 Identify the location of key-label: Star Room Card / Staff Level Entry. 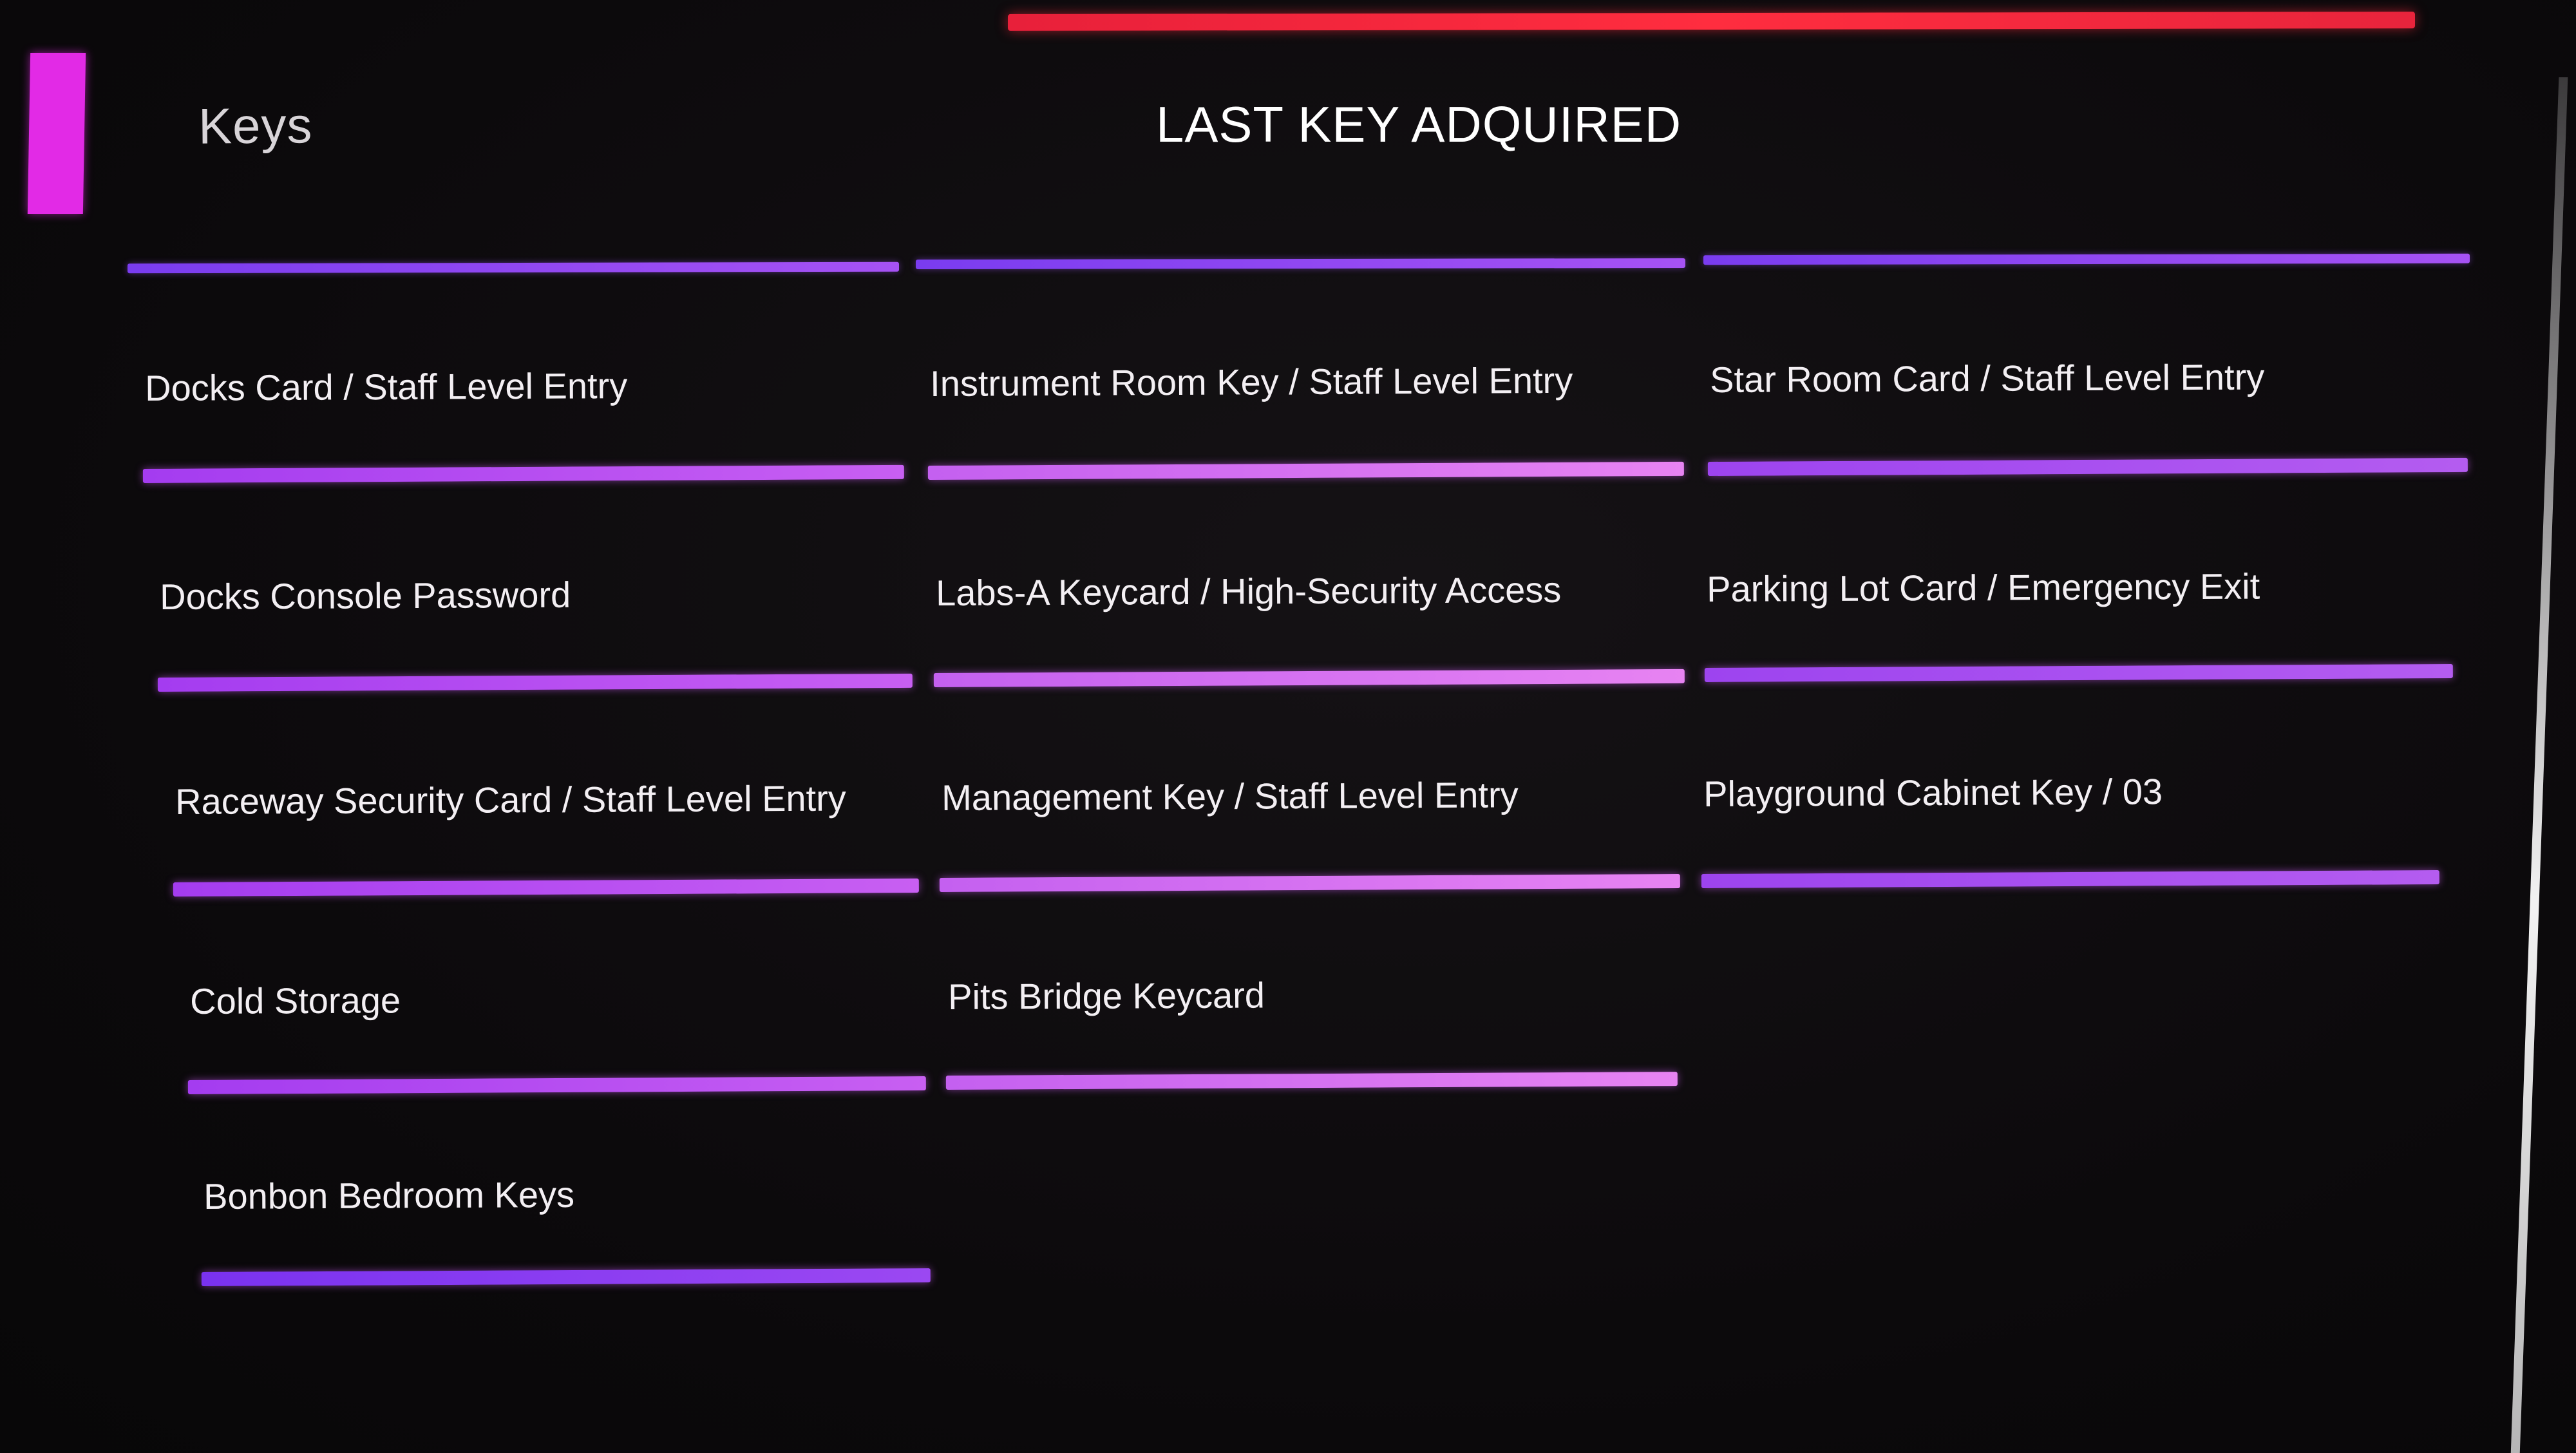
(1987, 378).